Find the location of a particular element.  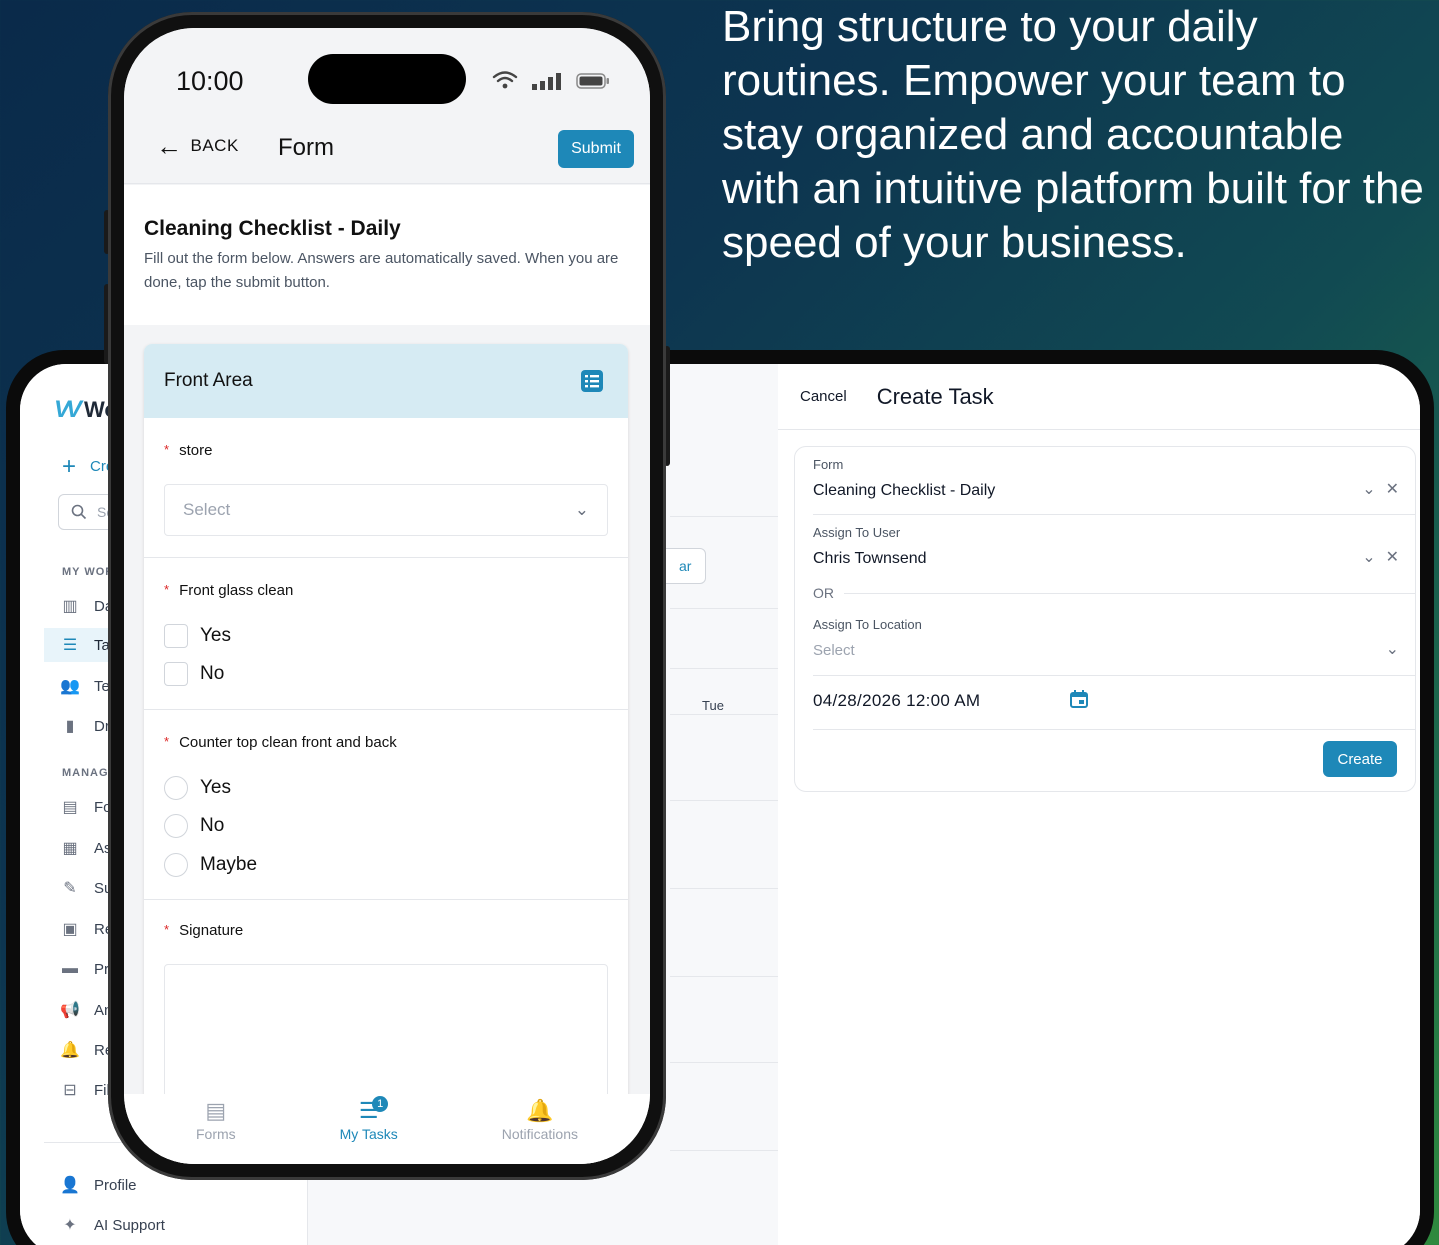

back-button: ← BACK is located at coordinates (197, 146).